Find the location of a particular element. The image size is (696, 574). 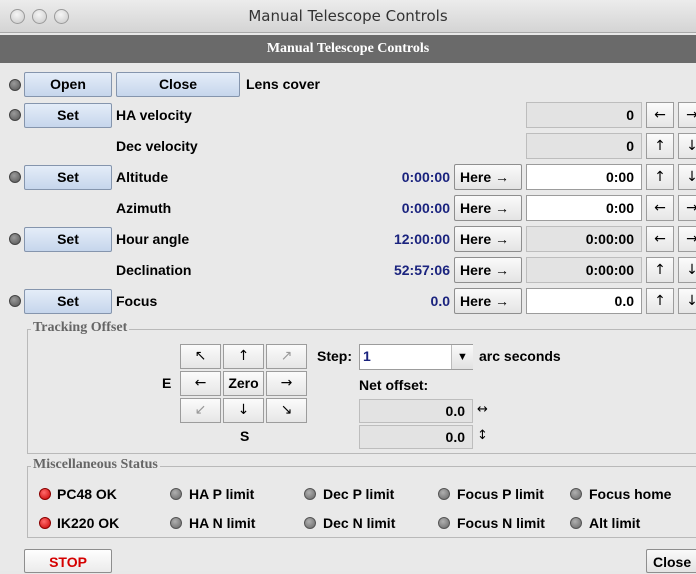

nudge-southeast-button: ↘ is located at coordinates (286, 410).